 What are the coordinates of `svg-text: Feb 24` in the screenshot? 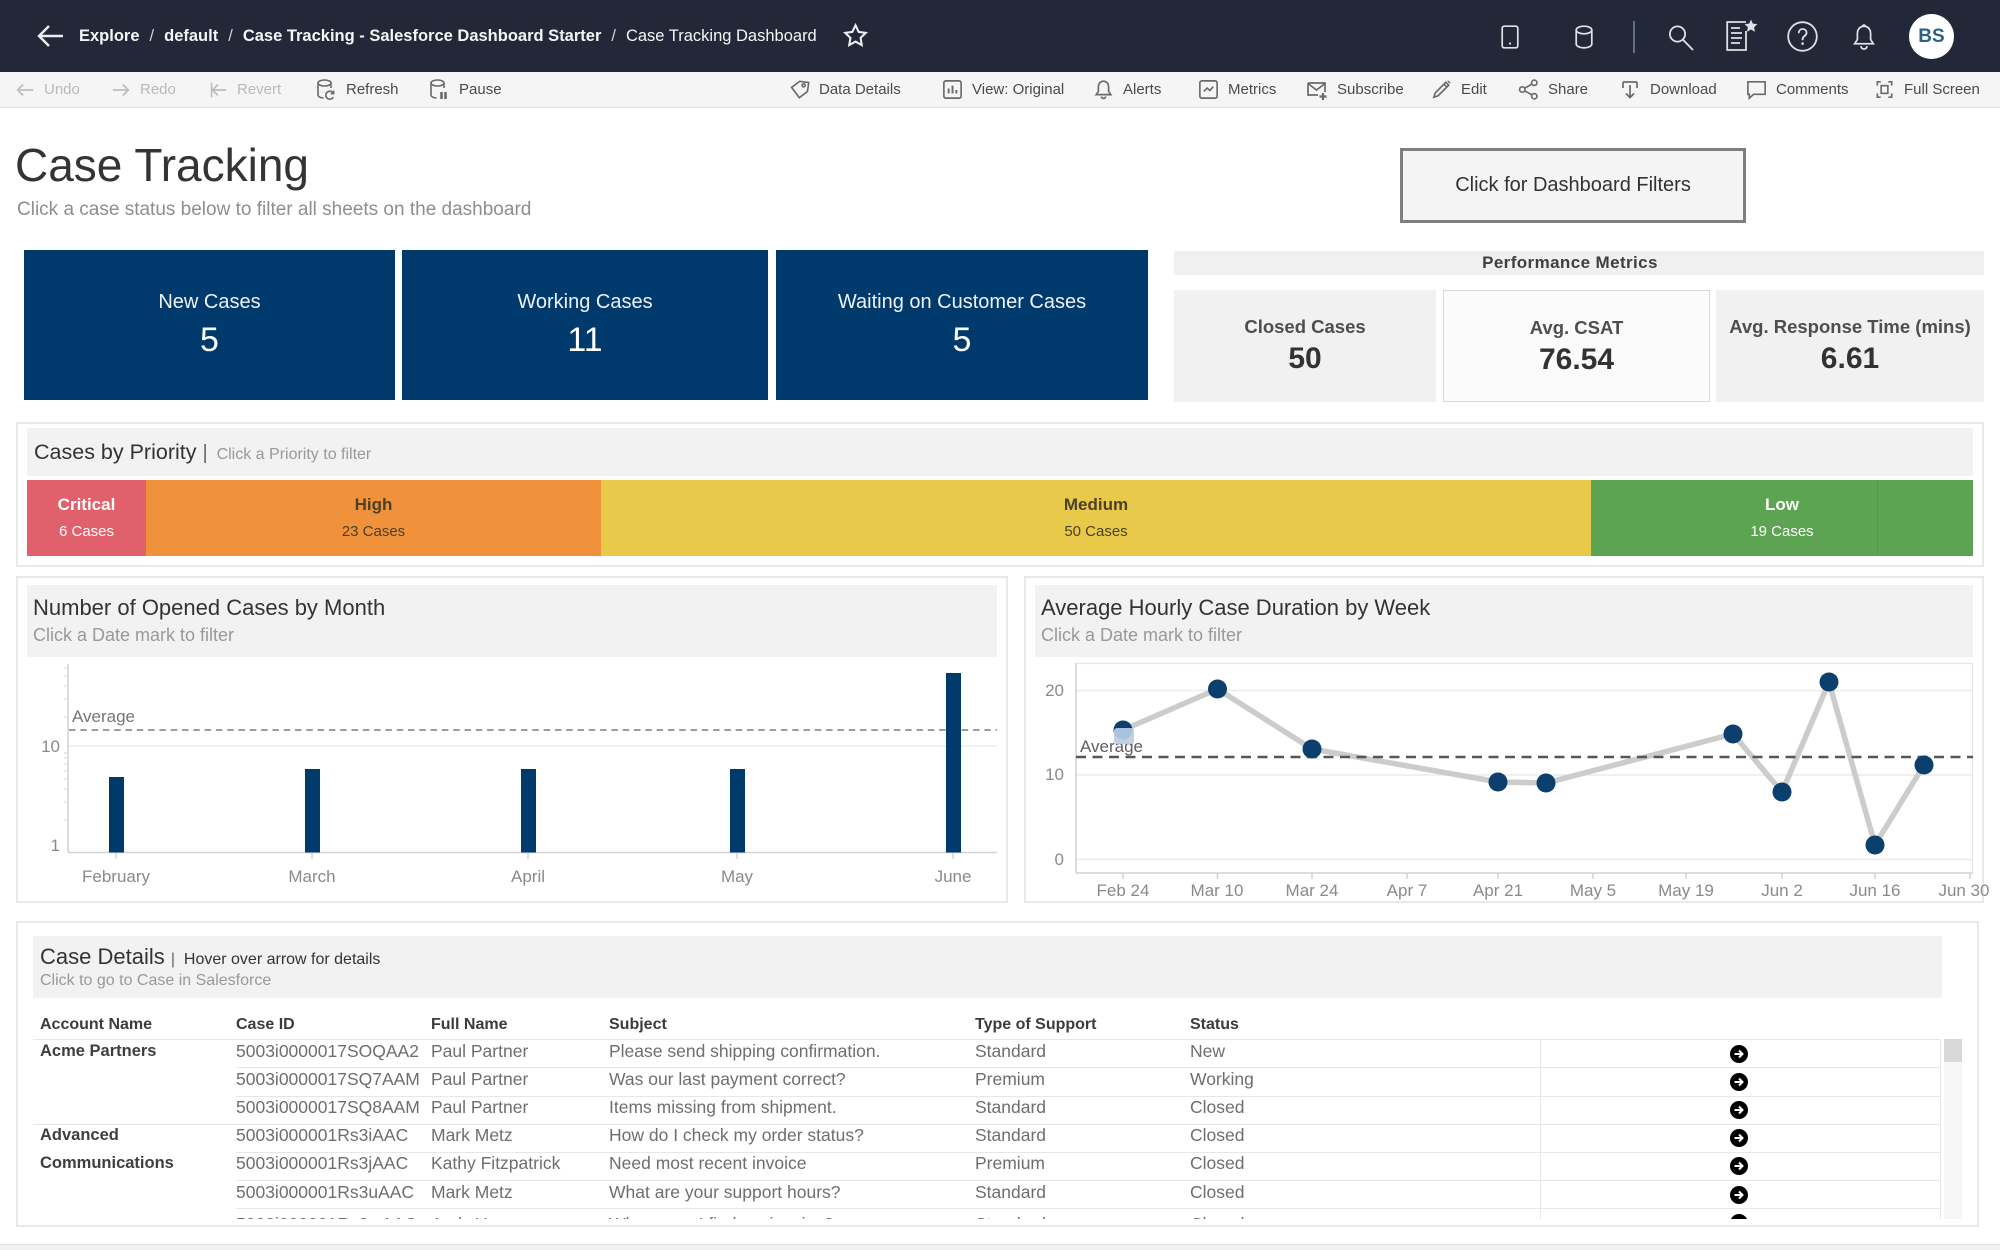 It's located at (1123, 890).